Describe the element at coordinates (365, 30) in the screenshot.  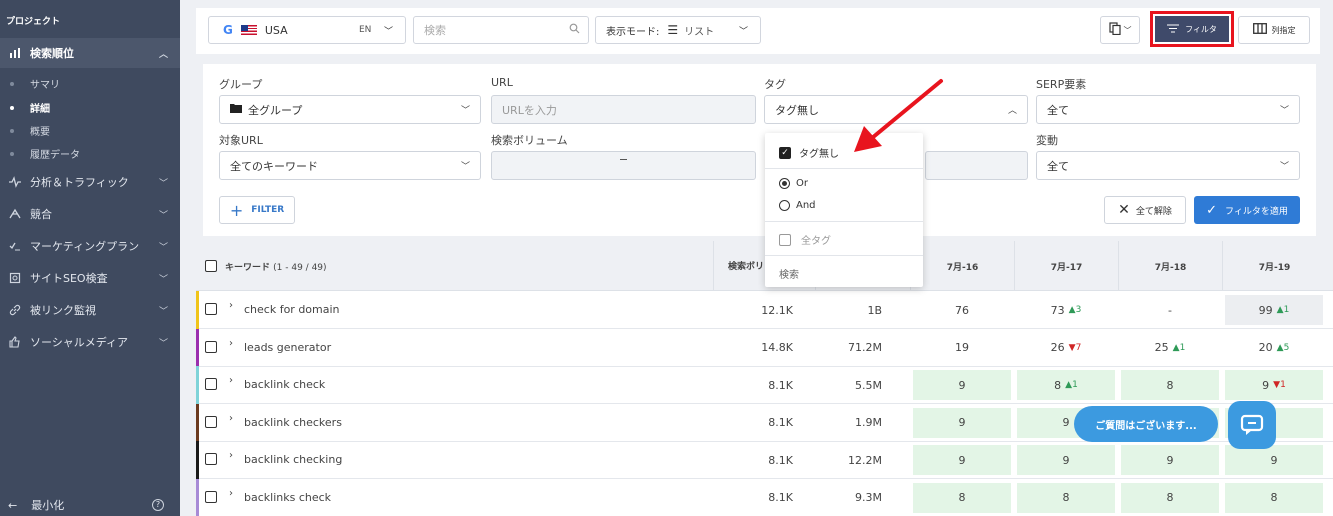
I see `language-label: EN` at that location.